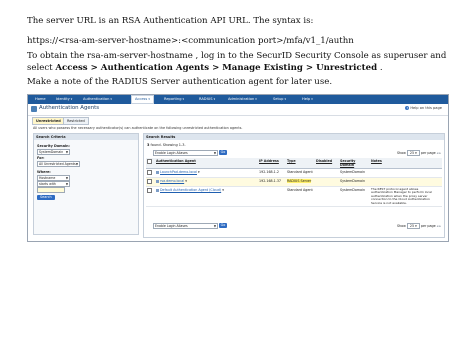 The image size is (474, 355). I want to click on help-link-label: Help on this page, so click(426, 108).